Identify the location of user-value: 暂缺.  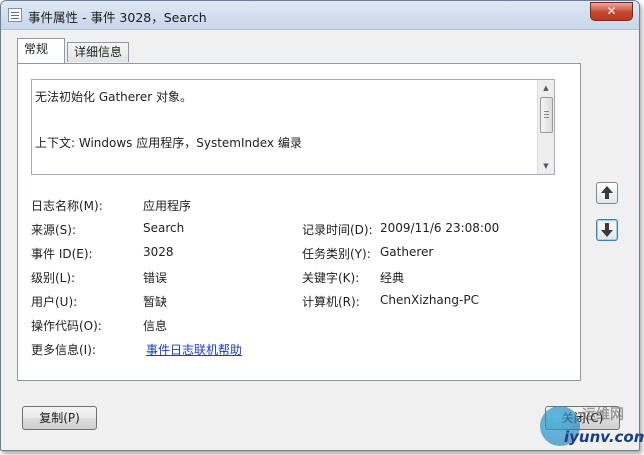
(155, 302).